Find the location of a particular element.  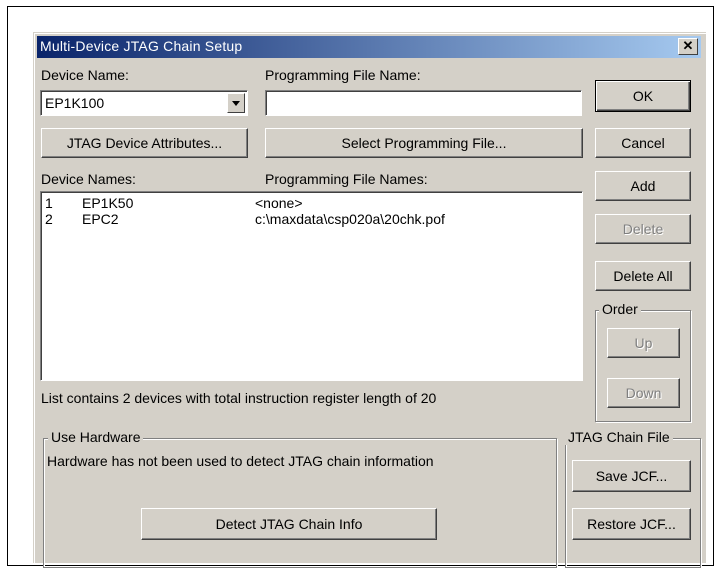

delete-all-button: Delete All is located at coordinates (643, 276).